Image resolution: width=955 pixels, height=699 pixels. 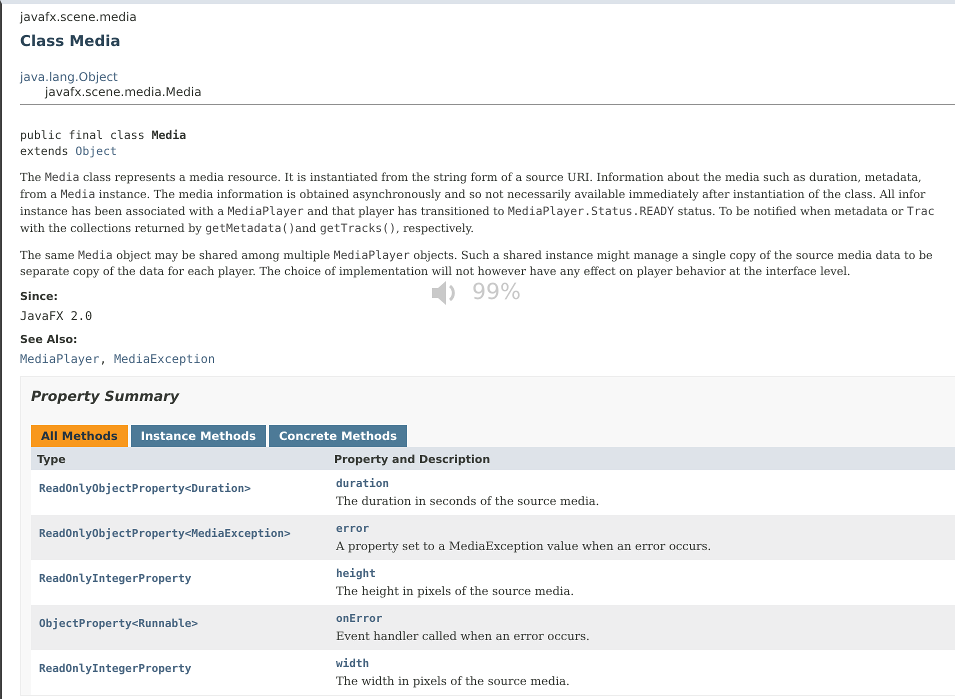 I want to click on see-also-label: See Also:, so click(x=49, y=339).